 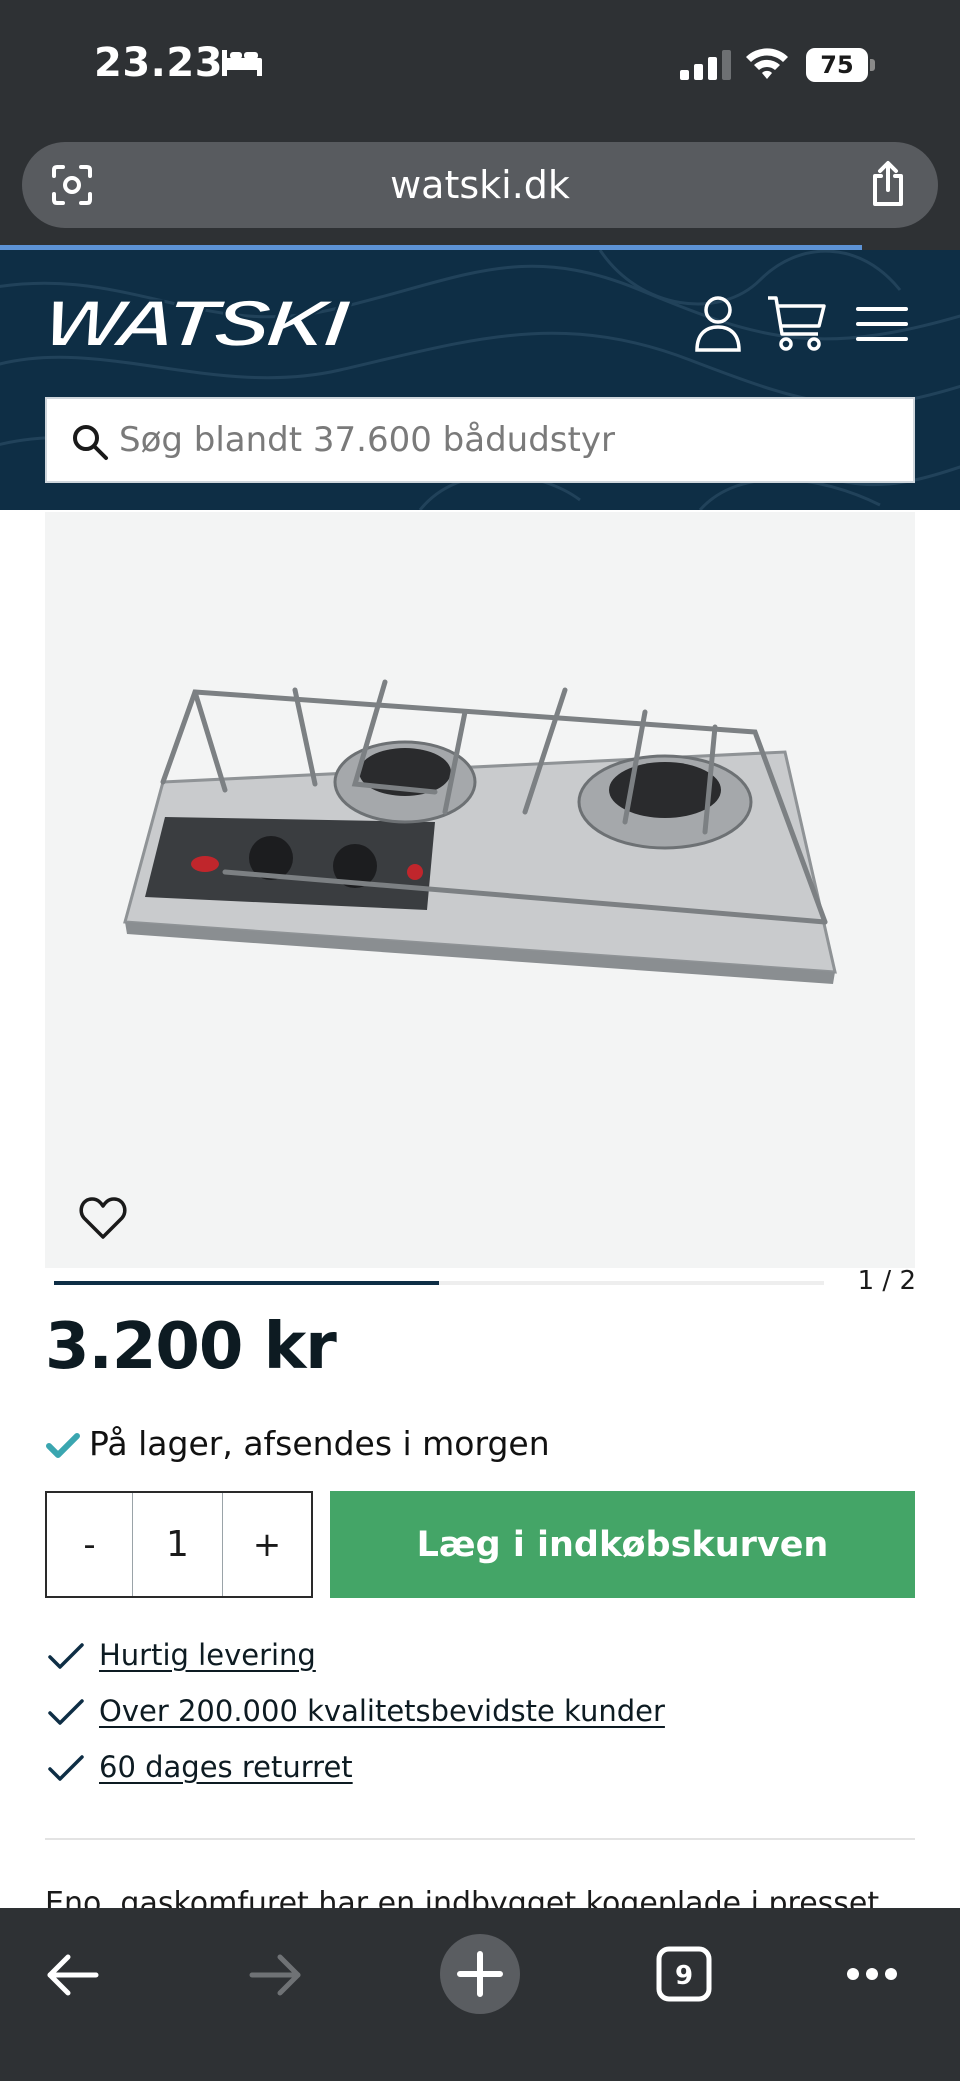 What do you see at coordinates (480, 380) in the screenshot?
I see `site-header: WATSKI` at bounding box center [480, 380].